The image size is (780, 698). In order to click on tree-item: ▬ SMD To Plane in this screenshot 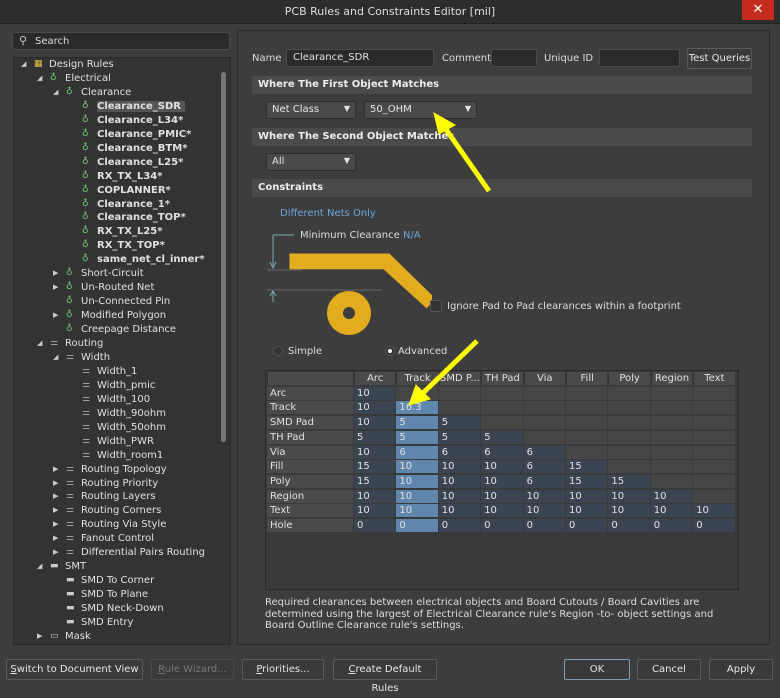, I will do `click(116, 596)`.